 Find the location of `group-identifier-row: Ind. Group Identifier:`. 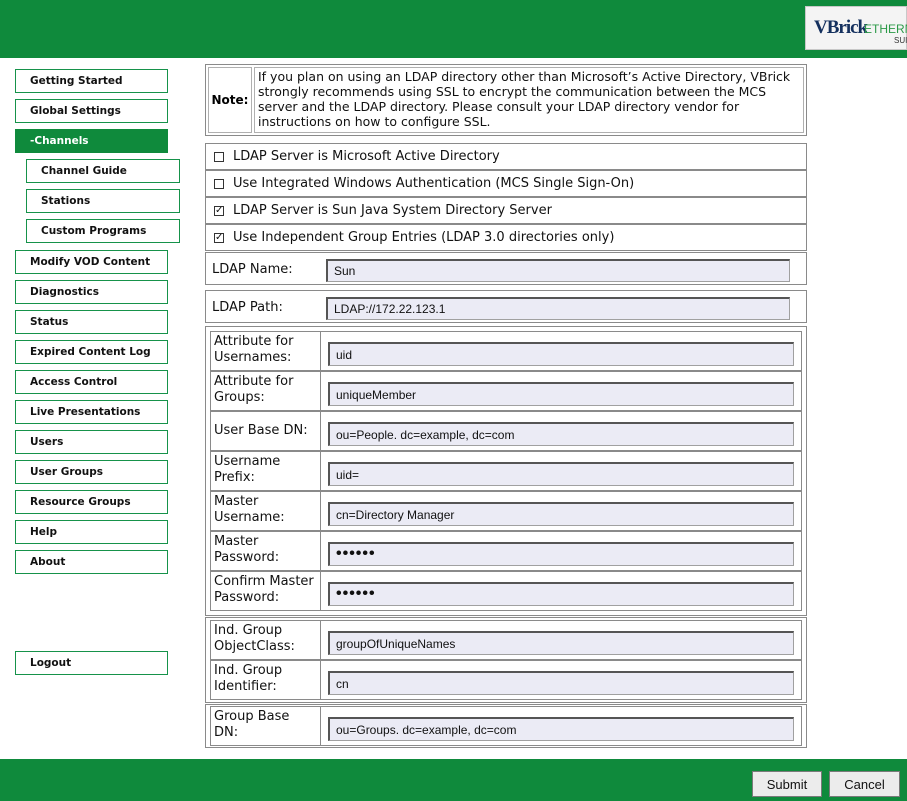

group-identifier-row: Ind. Group Identifier: is located at coordinates (506, 680).